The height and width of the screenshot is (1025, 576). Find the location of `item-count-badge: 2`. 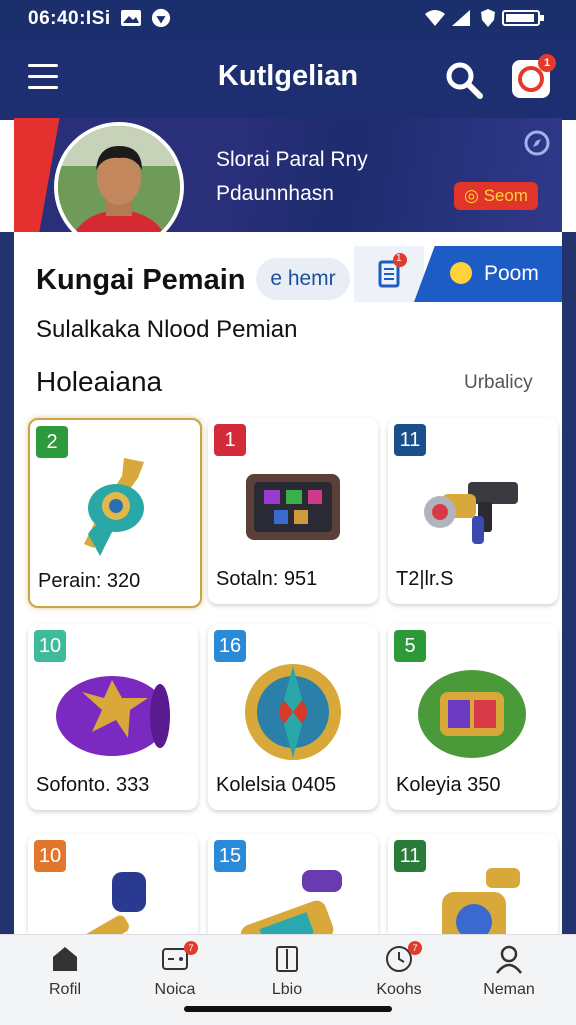

item-count-badge: 2 is located at coordinates (52, 442).